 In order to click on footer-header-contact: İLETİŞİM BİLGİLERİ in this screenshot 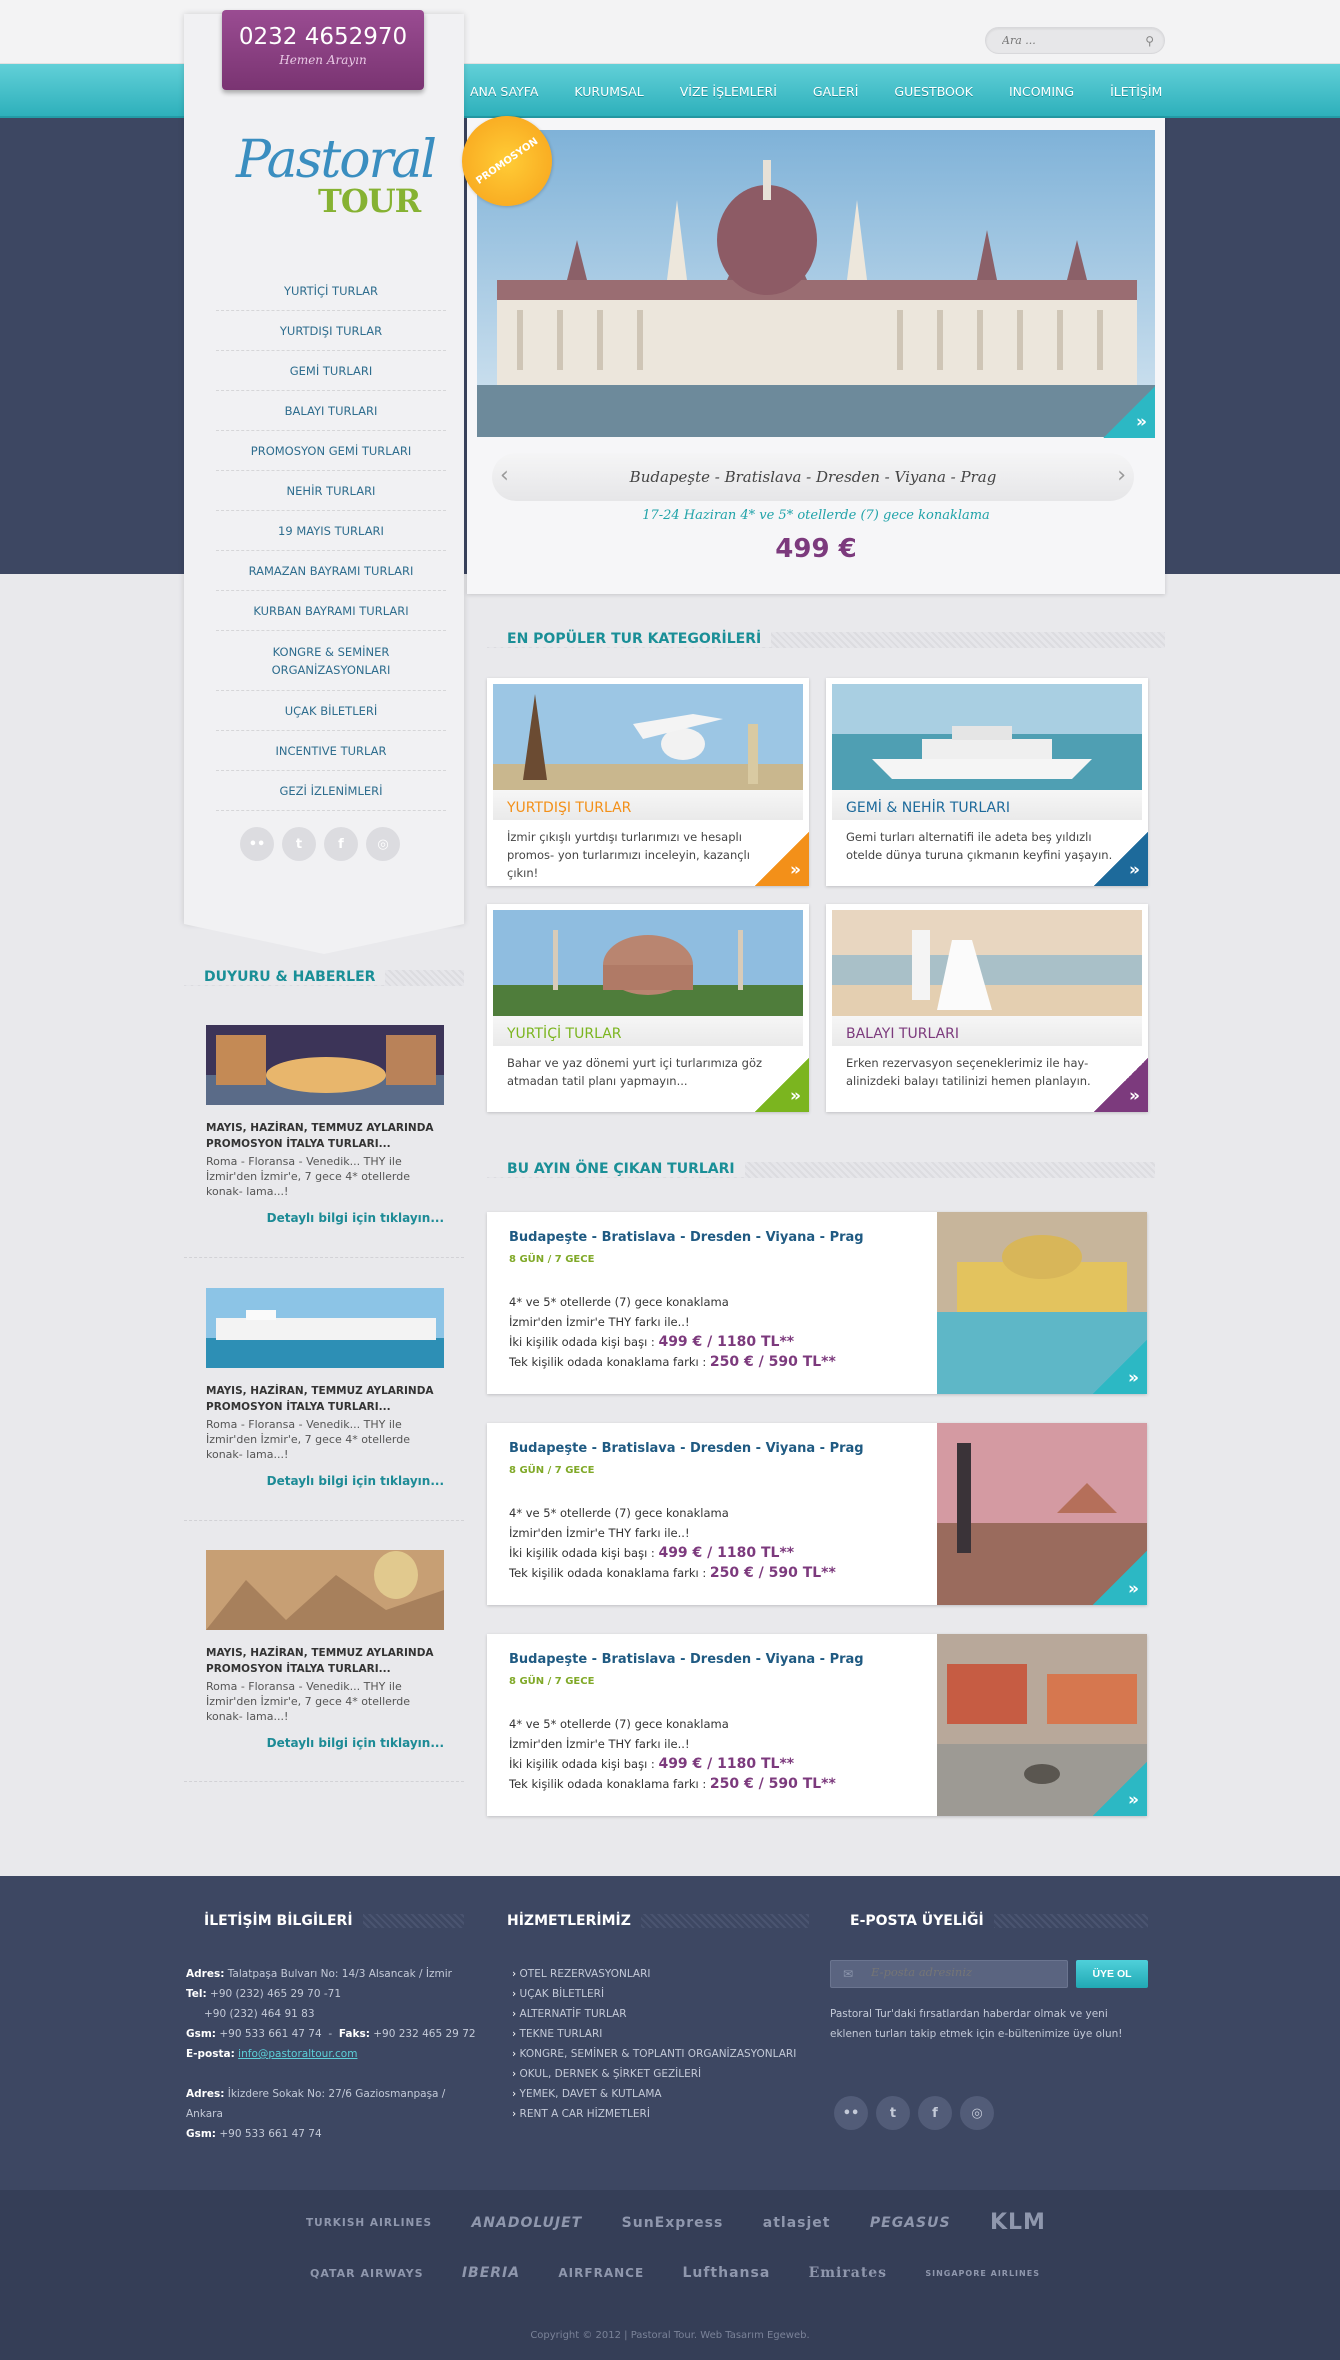, I will do `click(324, 1921)`.